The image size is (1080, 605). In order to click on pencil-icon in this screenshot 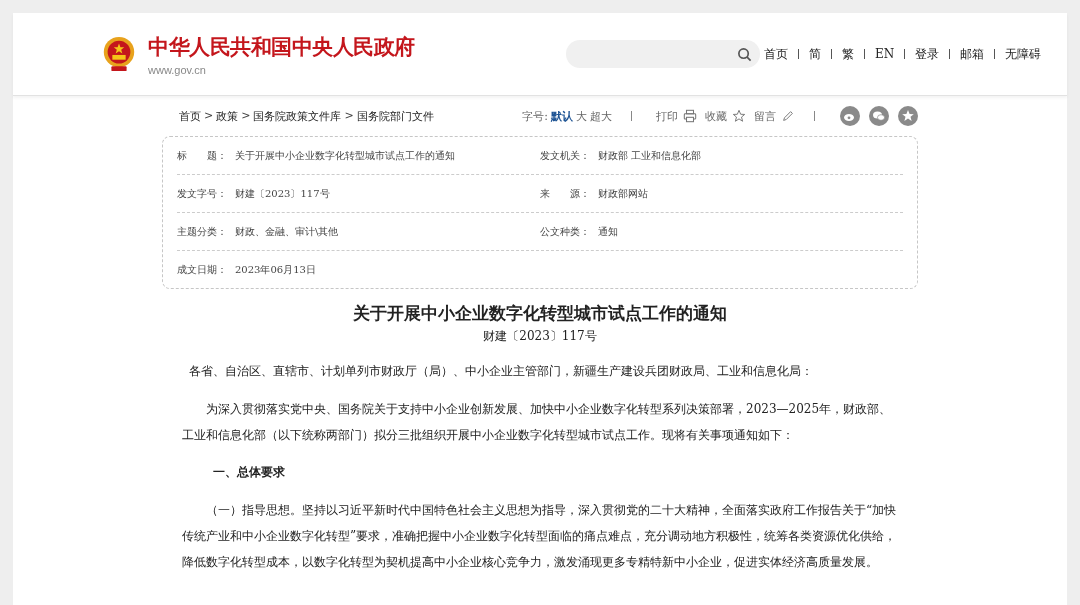, I will do `click(788, 116)`.